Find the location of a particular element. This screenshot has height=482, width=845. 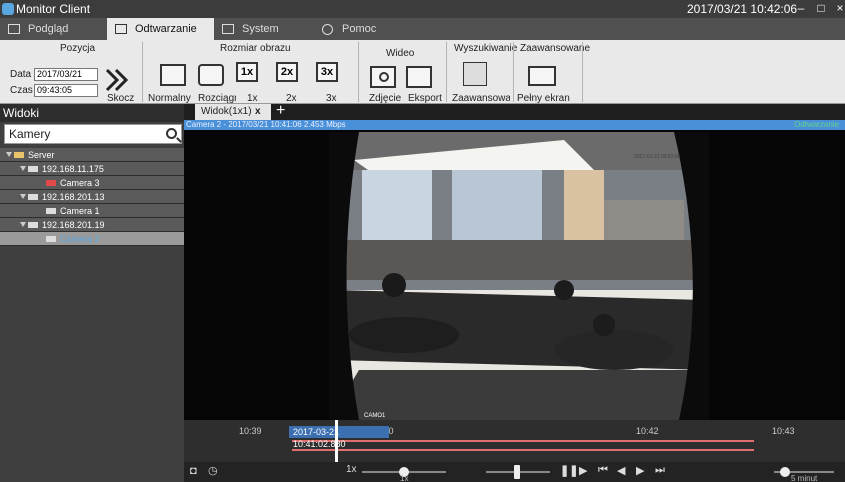

advanced-search-icon is located at coordinates (475, 74).